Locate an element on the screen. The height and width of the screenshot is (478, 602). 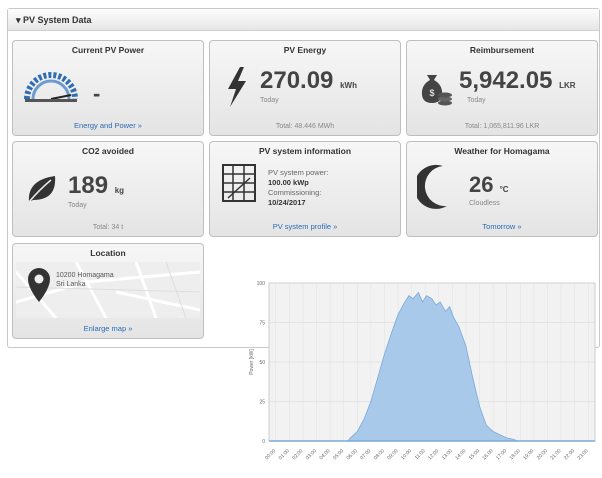
y-tick-label: 50 is located at coordinates (262, 363).